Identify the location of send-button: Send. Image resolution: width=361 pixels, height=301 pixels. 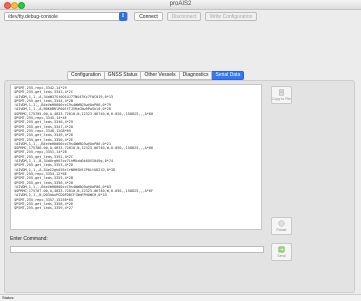
(281, 252).